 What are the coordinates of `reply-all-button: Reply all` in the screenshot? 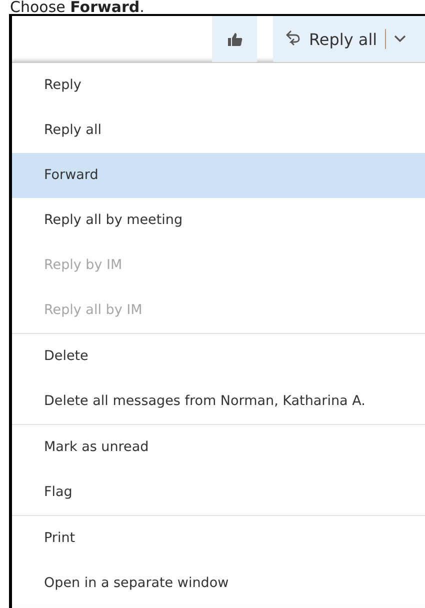 It's located at (349, 39).